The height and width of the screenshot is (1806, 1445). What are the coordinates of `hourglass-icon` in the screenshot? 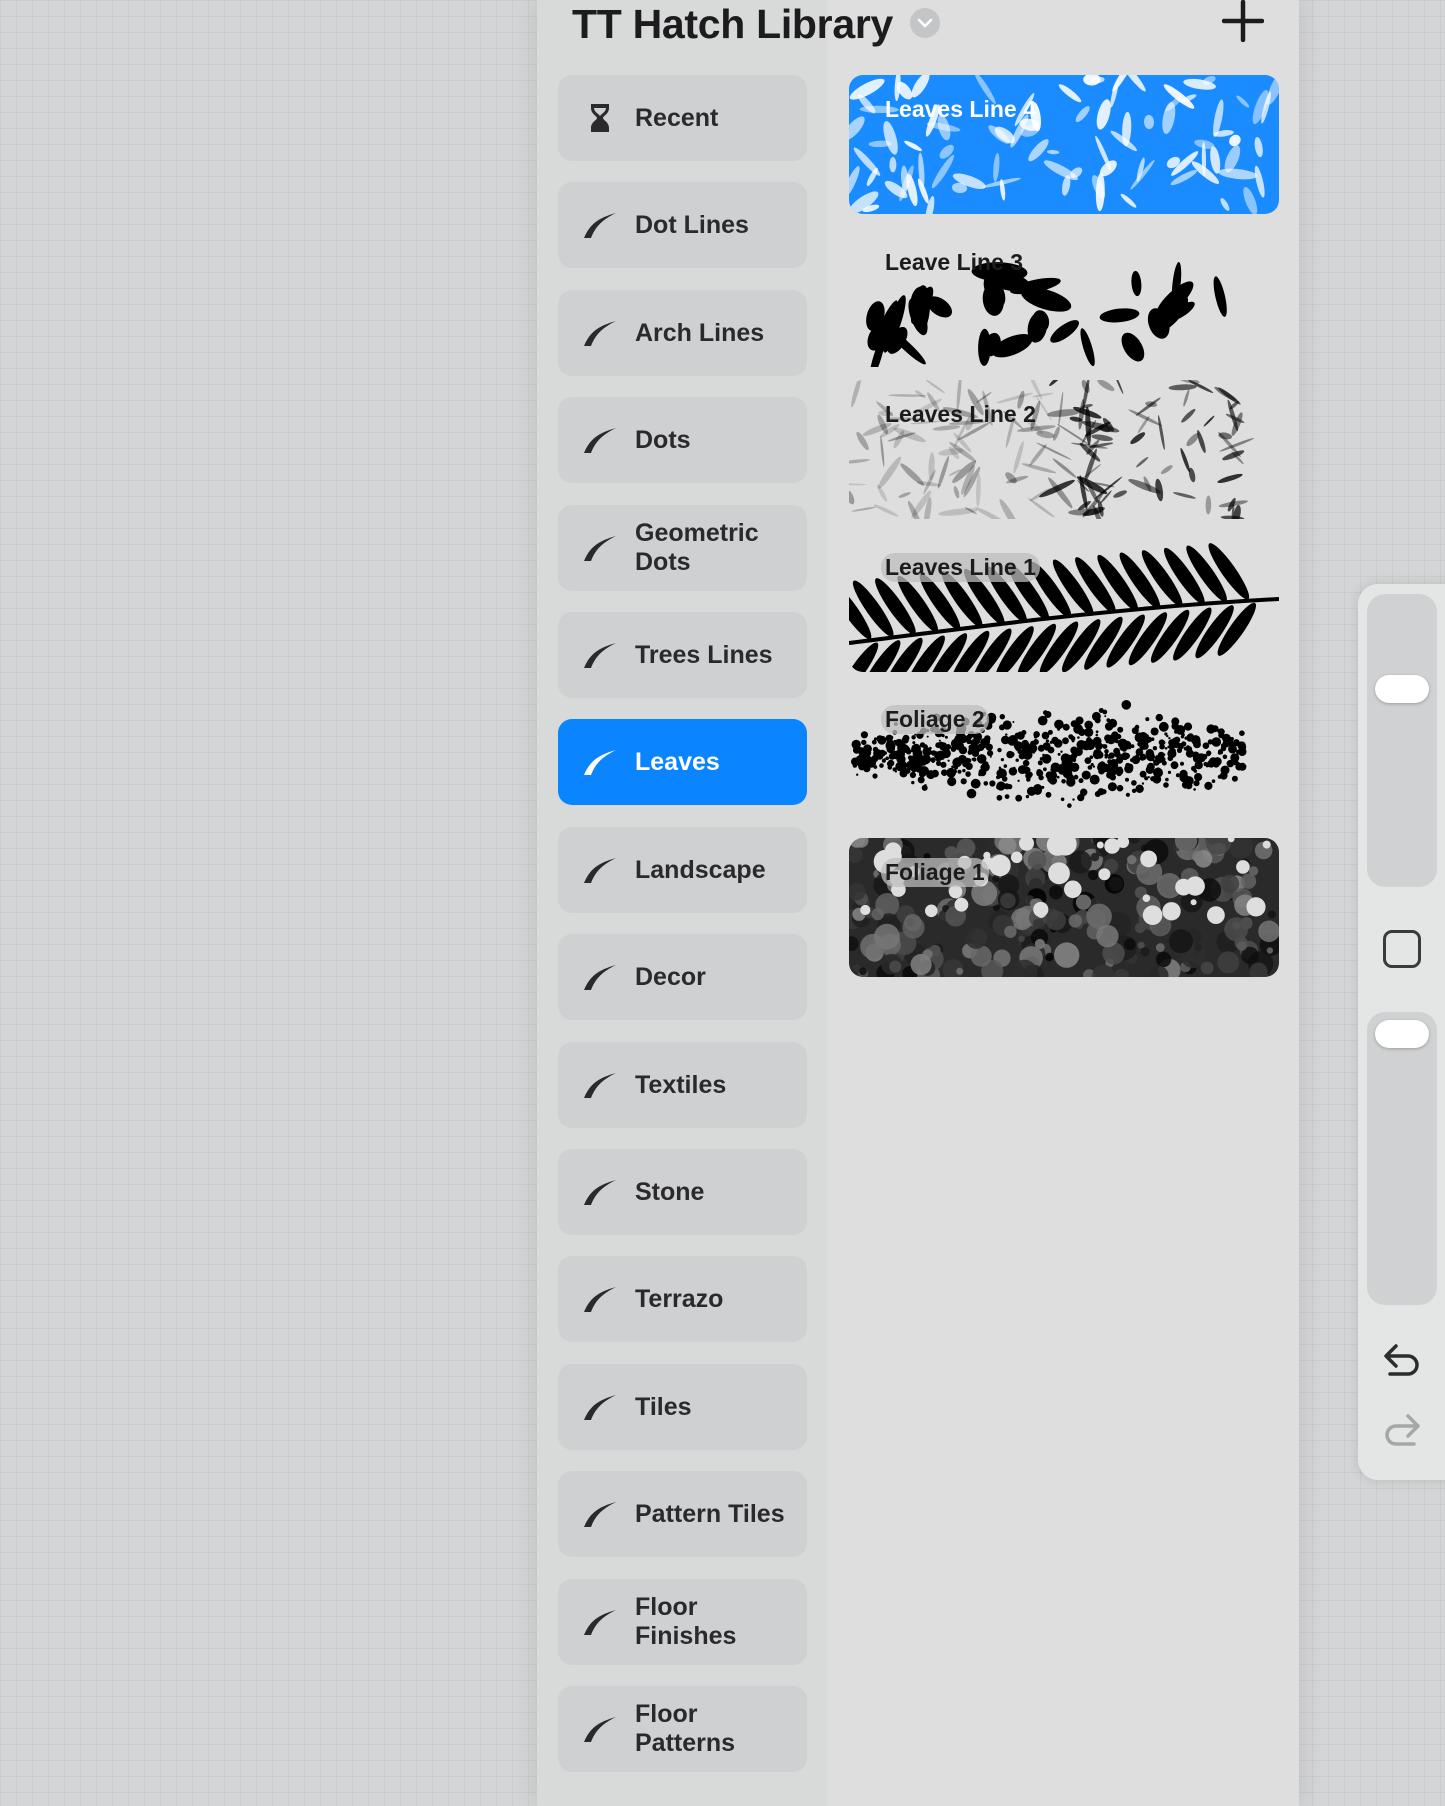 It's located at (600, 118).